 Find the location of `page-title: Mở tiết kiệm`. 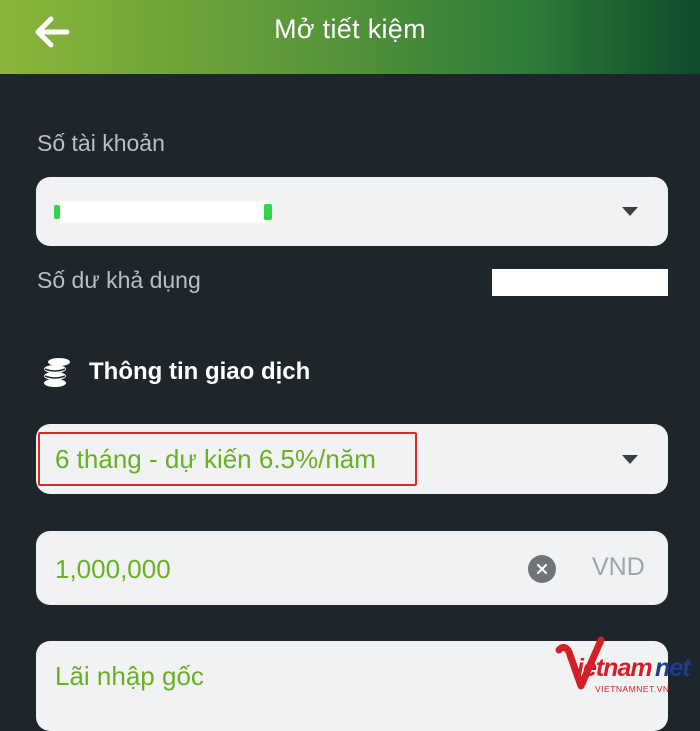

page-title: Mở tiết kiệm is located at coordinates (350, 29).